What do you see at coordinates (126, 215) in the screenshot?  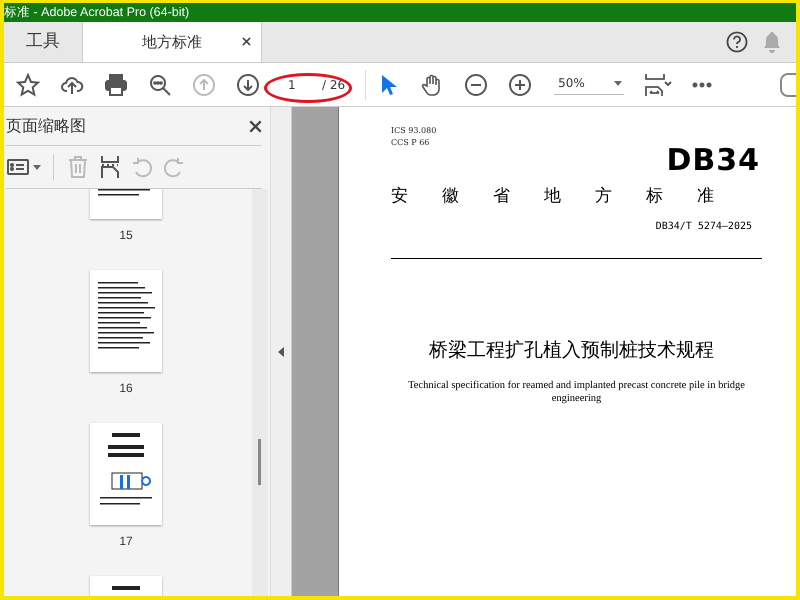 I see `page-thumbnail-item: 15` at bounding box center [126, 215].